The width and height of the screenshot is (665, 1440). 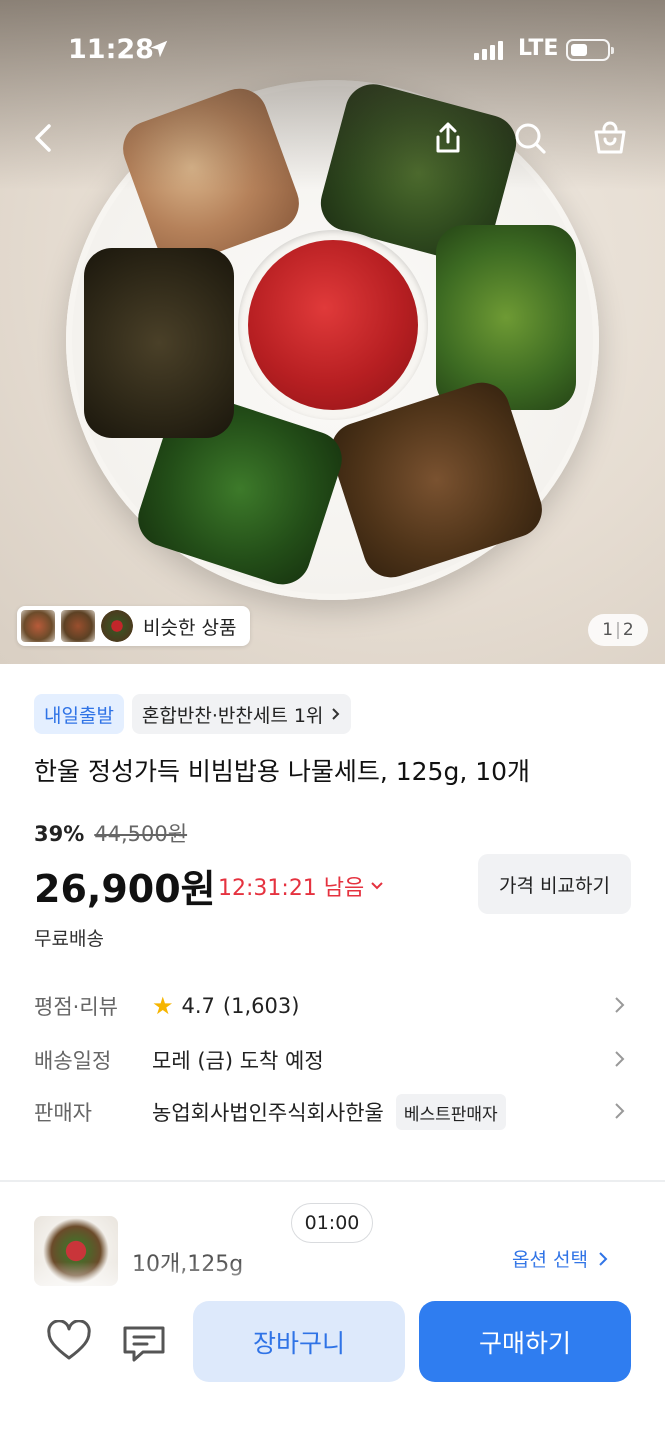 What do you see at coordinates (334, 1006) in the screenshot?
I see `rating-row: 평점·리뷰 ★ 4.7 (1,603)` at bounding box center [334, 1006].